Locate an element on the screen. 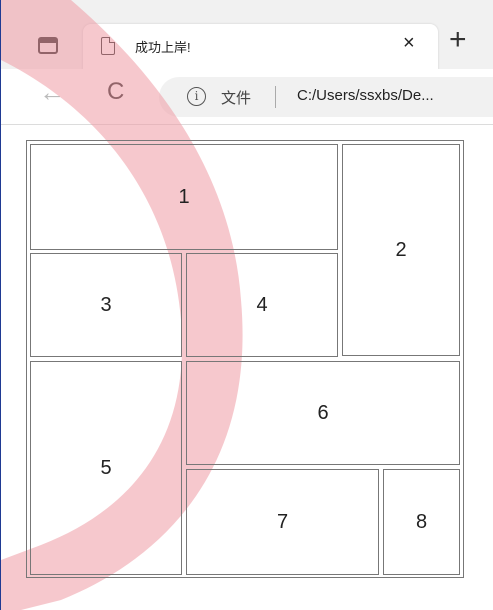  table-cell: 5 is located at coordinates (106, 468).